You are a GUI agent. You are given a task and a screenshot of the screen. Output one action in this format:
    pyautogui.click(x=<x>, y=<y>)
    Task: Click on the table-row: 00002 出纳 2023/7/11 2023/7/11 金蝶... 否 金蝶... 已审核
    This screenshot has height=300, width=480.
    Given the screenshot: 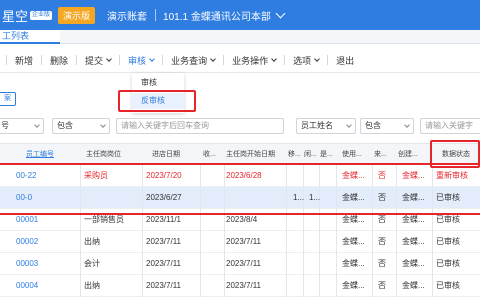 What is the action you would take?
    pyautogui.click(x=240, y=242)
    